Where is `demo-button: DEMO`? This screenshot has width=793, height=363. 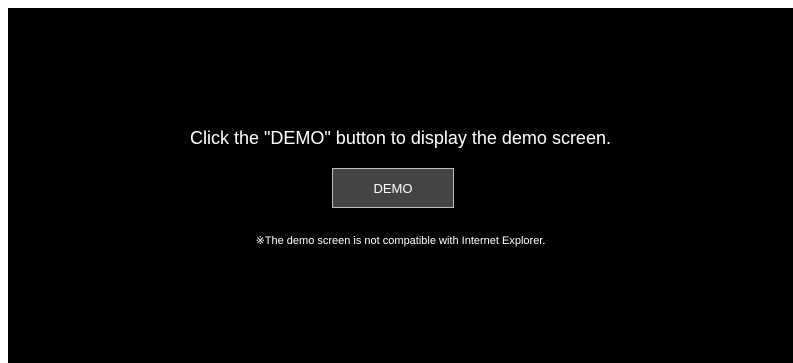
demo-button: DEMO is located at coordinates (393, 188).